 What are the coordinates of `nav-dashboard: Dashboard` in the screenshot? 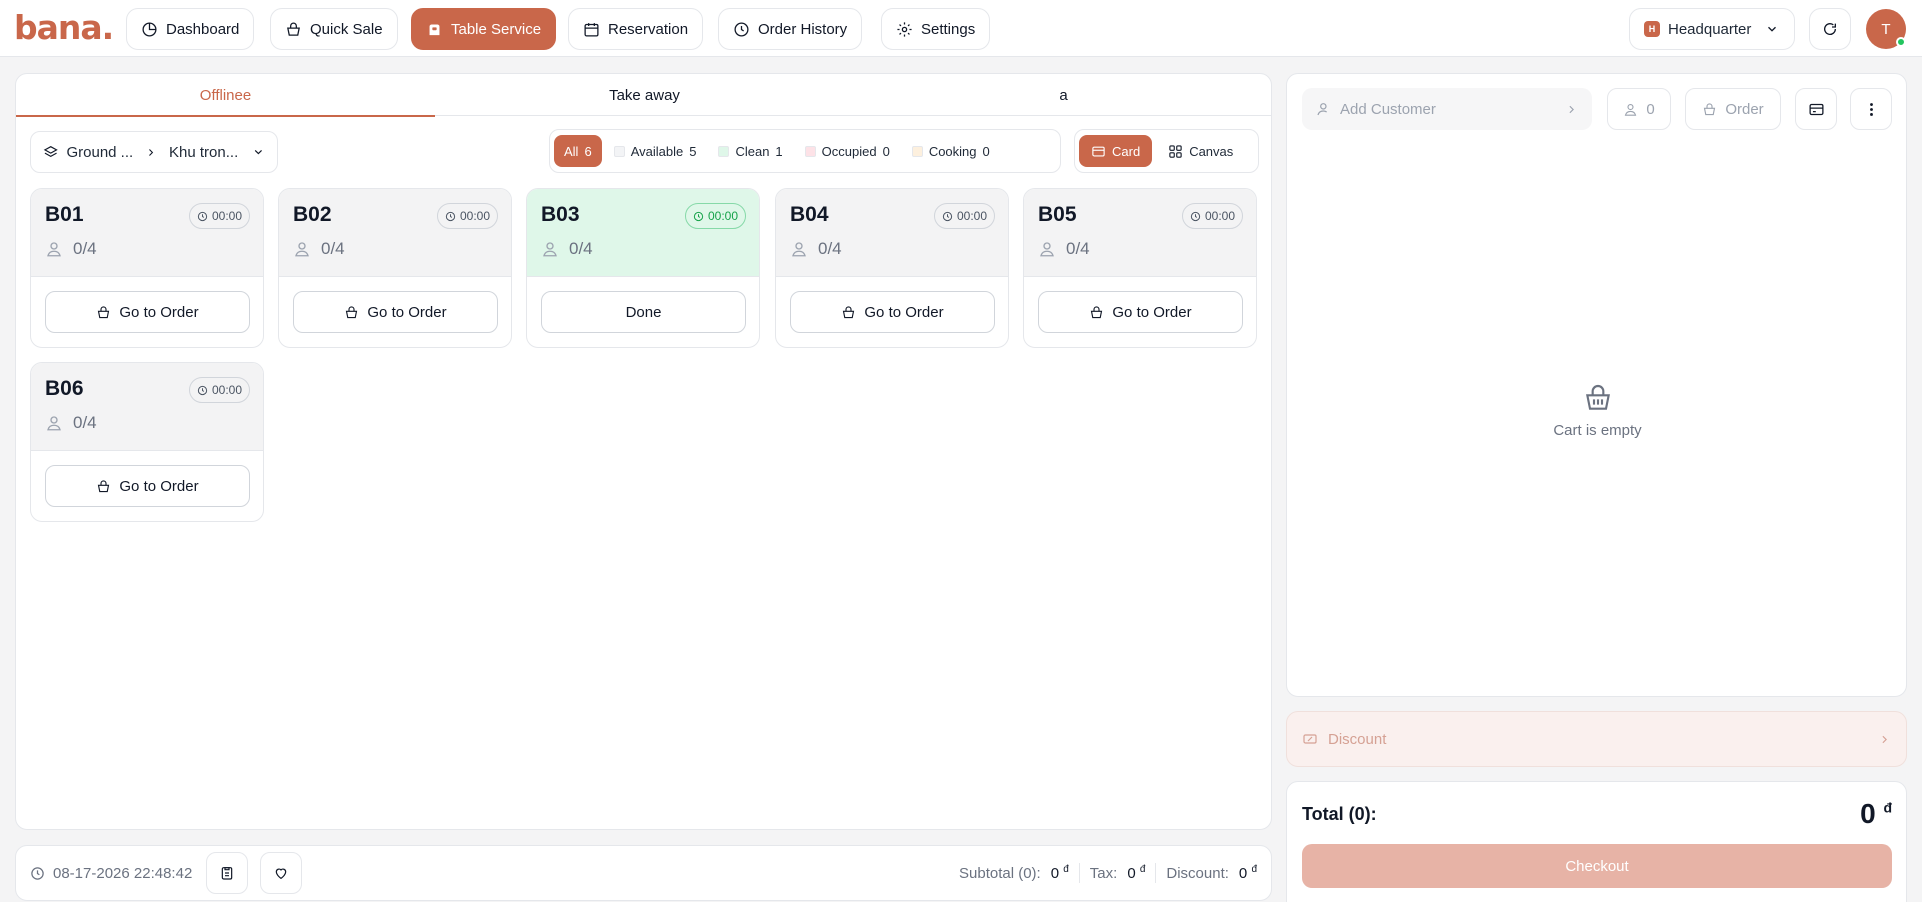 It's located at (190, 29).